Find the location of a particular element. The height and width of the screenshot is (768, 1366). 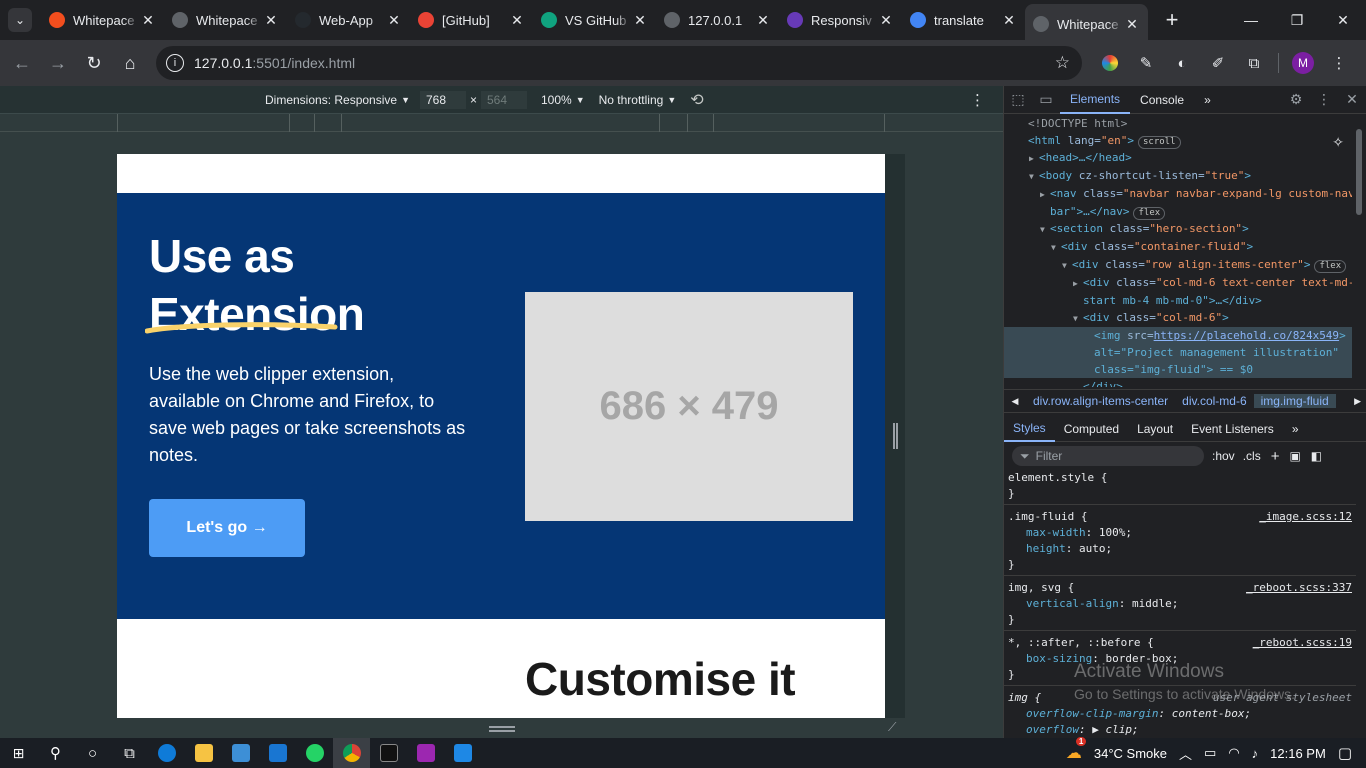

zoom-dropdown: 100% ▼ is located at coordinates (563, 100).